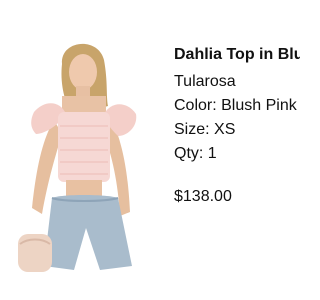 The width and height of the screenshot is (320, 300). What do you see at coordinates (203, 196) in the screenshot?
I see `product-price: $138.00` at bounding box center [203, 196].